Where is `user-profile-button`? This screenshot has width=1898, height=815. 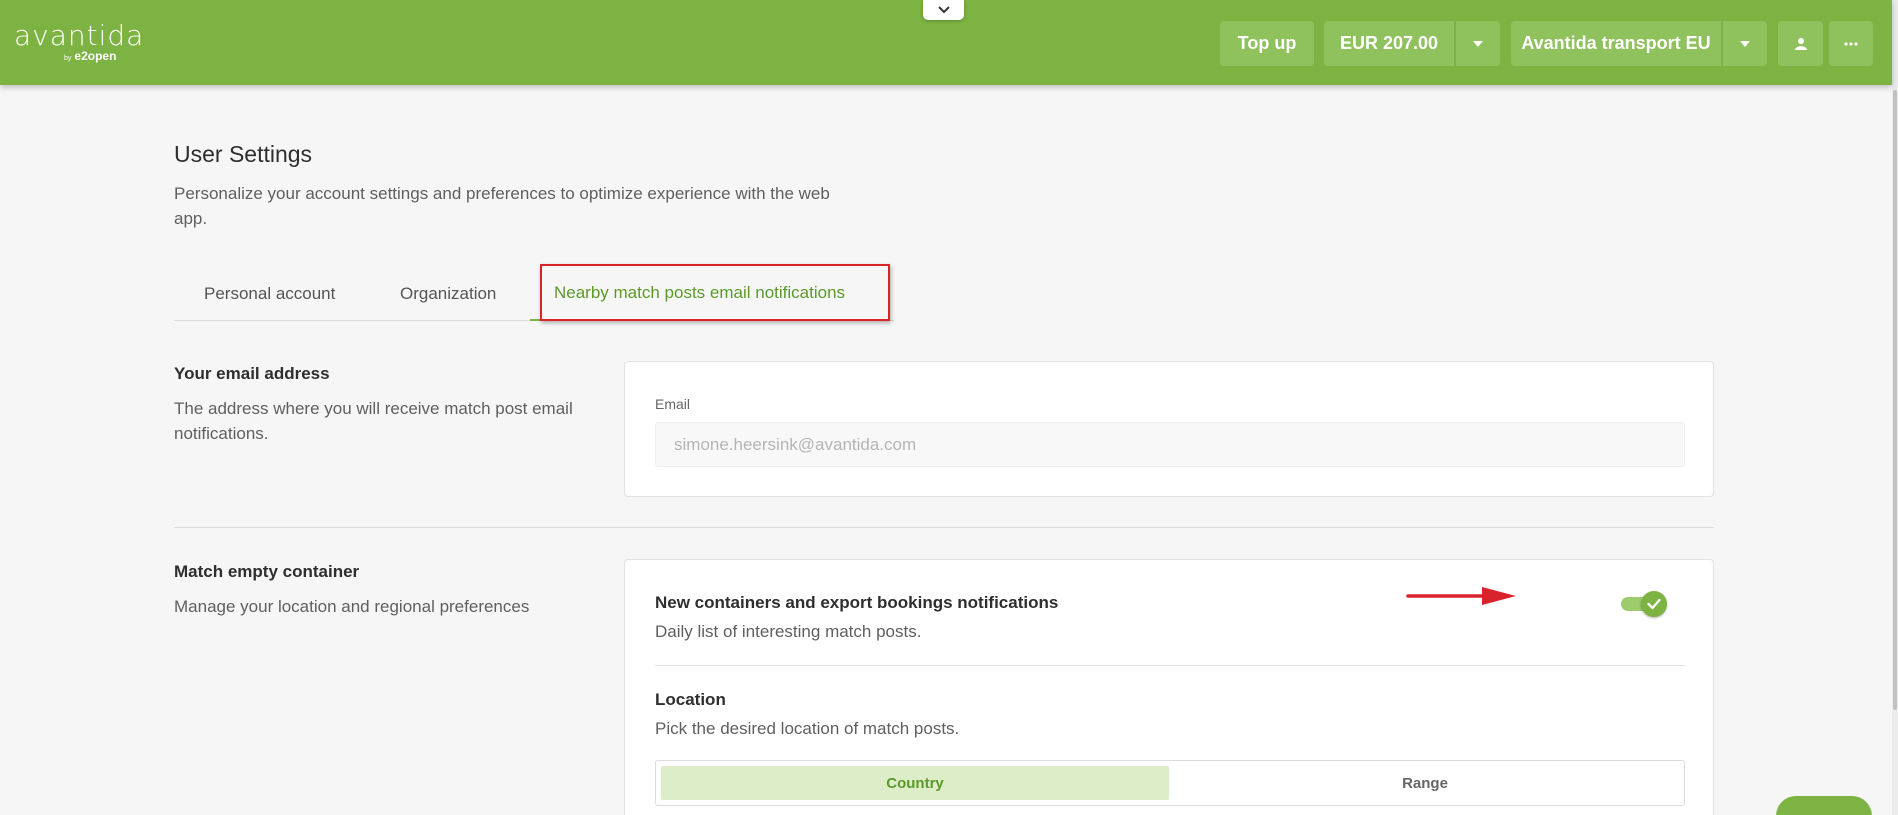 user-profile-button is located at coordinates (1800, 43).